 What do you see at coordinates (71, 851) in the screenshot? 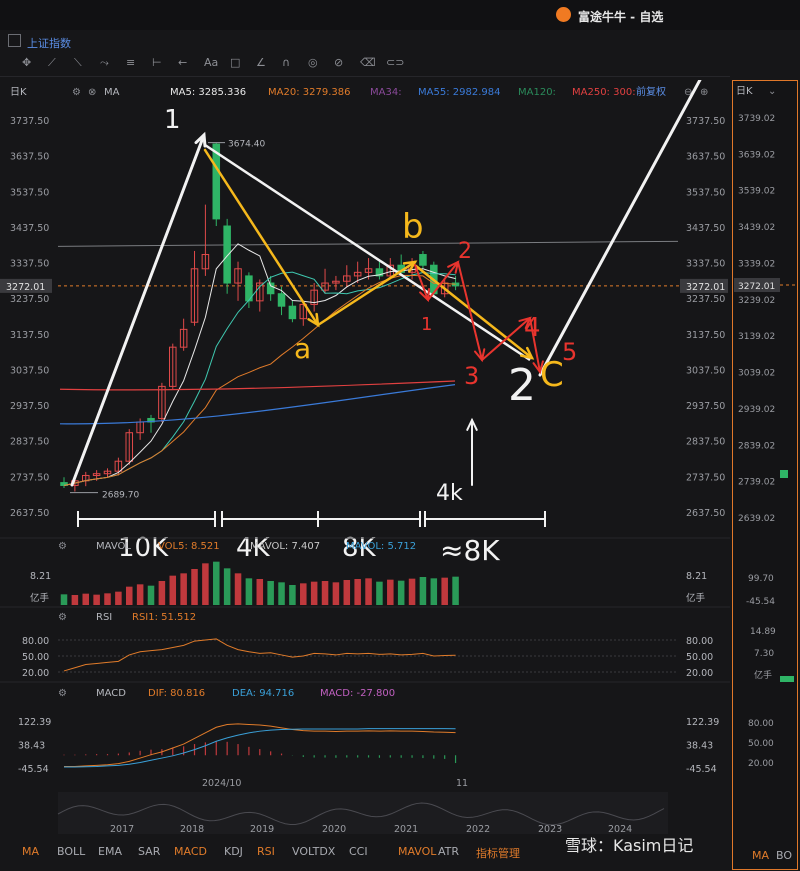
I see `tab-boll: BOLL` at bounding box center [71, 851].